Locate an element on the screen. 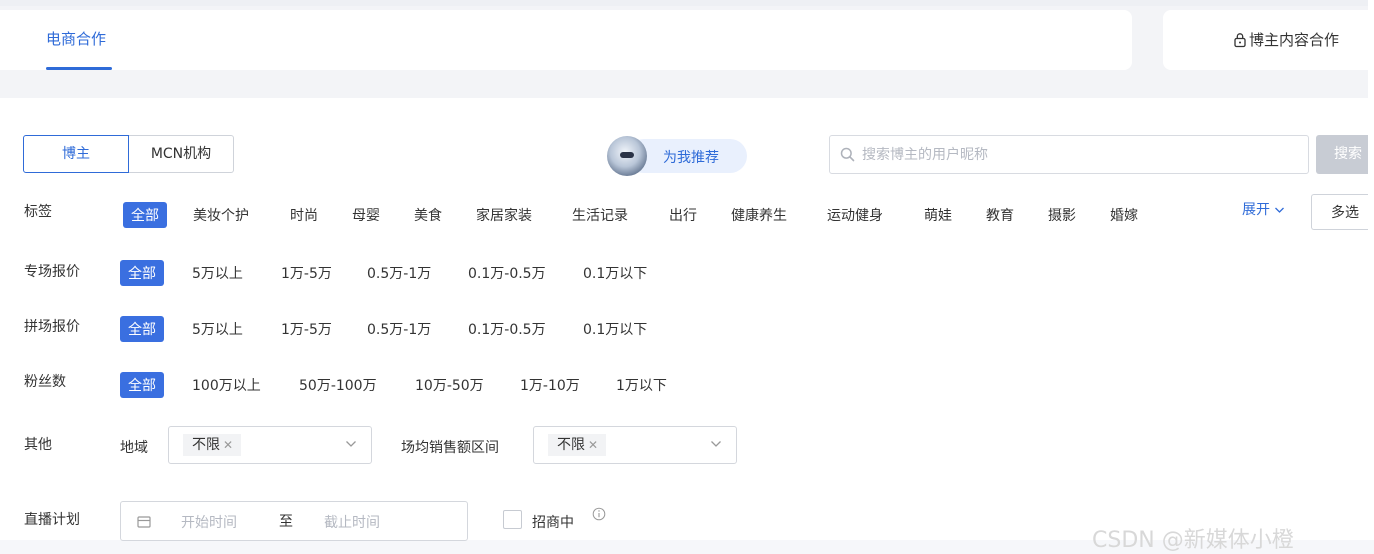  fans-option: 1万以下 is located at coordinates (641, 385).